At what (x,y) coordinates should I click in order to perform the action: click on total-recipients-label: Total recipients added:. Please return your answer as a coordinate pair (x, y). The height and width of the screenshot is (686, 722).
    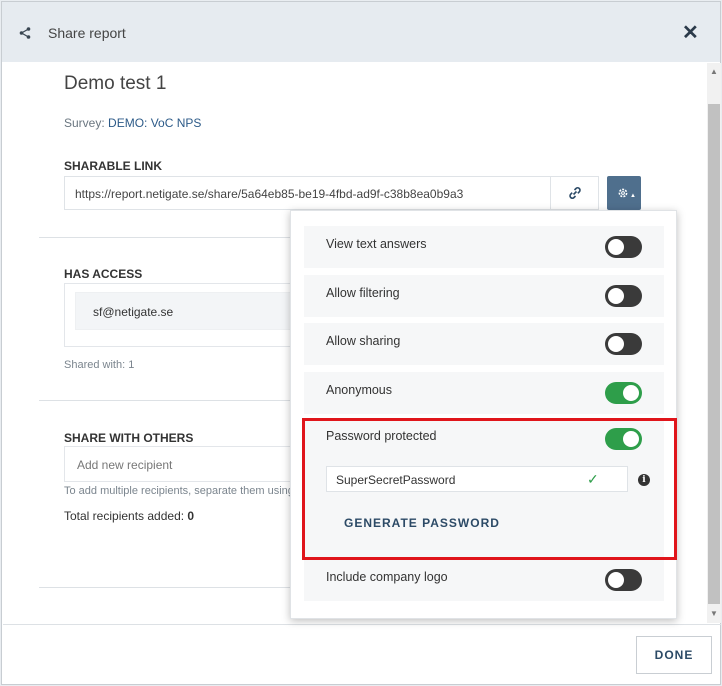
    Looking at the image, I should click on (124, 516).